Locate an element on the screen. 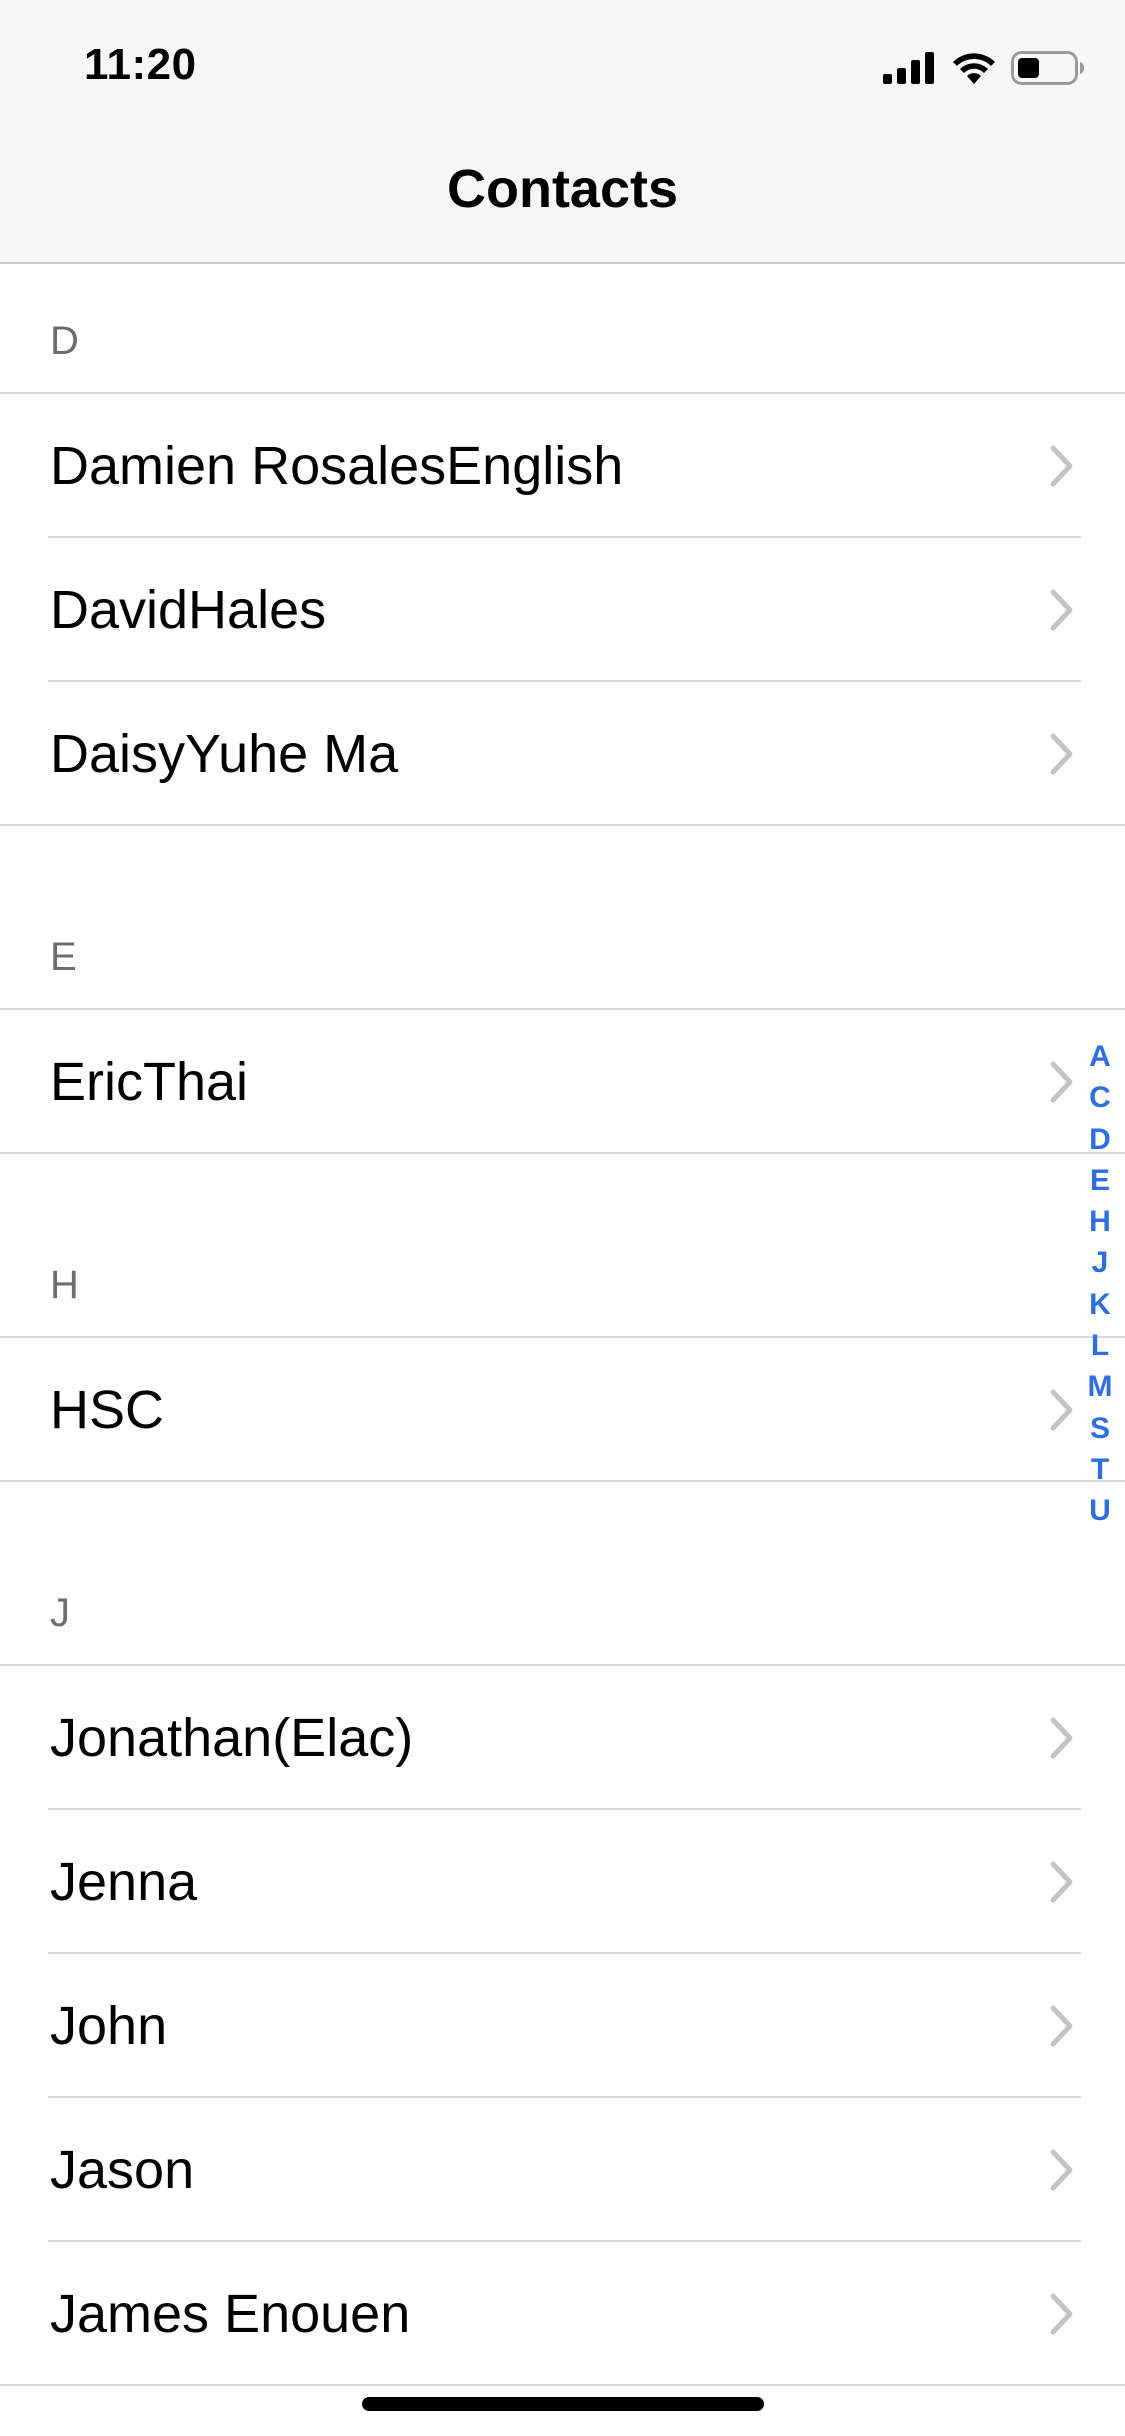  wifi-icon is located at coordinates (974, 68).